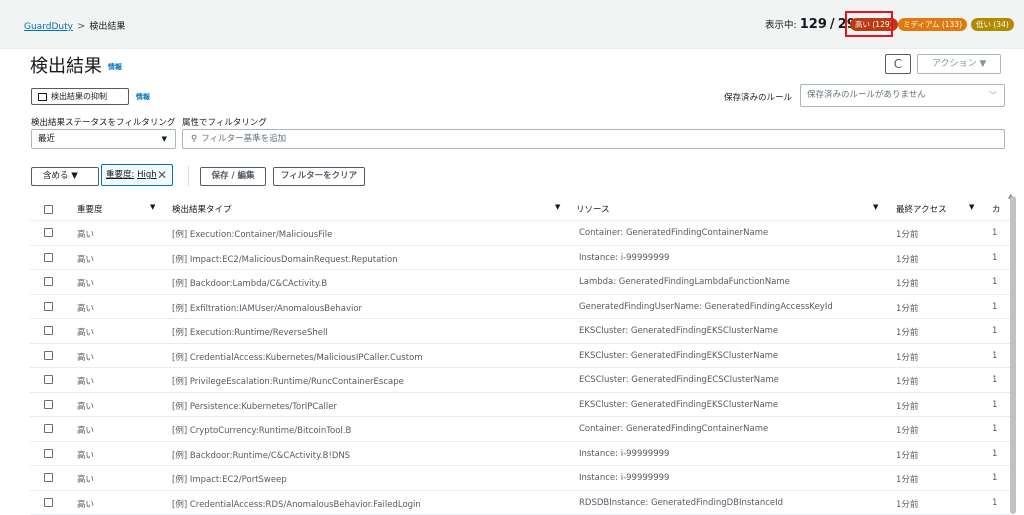  I want to click on cell-finding-type: [例] Execution:Runtime/ReverseShell, so click(250, 332).